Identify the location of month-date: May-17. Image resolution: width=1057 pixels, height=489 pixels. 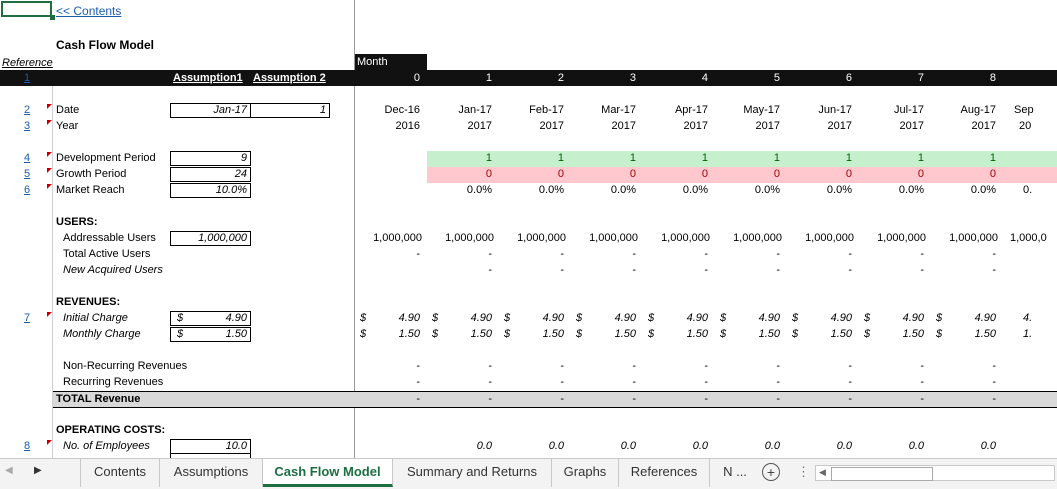
(761, 110).